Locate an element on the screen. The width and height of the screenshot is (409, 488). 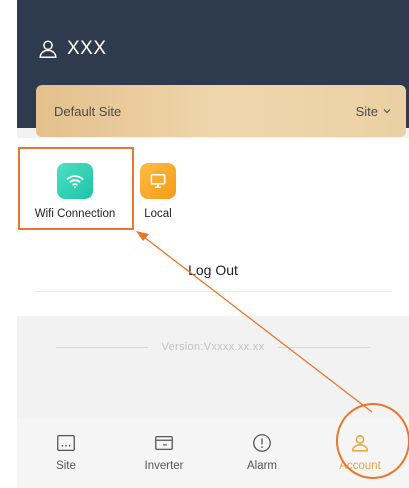
tab-alarm: Alarm is located at coordinates (262, 453).